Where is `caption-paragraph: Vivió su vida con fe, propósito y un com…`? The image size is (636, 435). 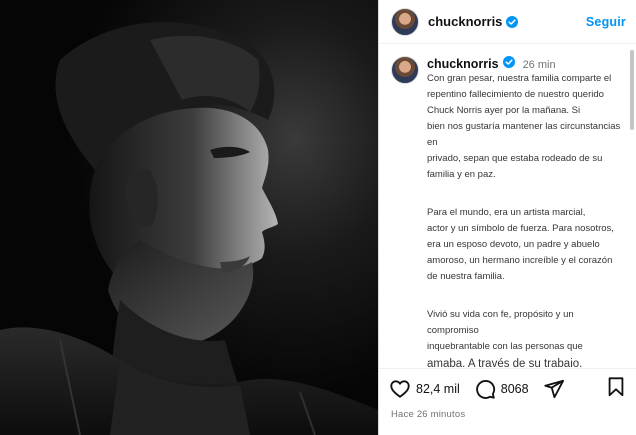
caption-paragraph: Vivió su vida con fe, propósito y un com… is located at coordinates (525, 337).